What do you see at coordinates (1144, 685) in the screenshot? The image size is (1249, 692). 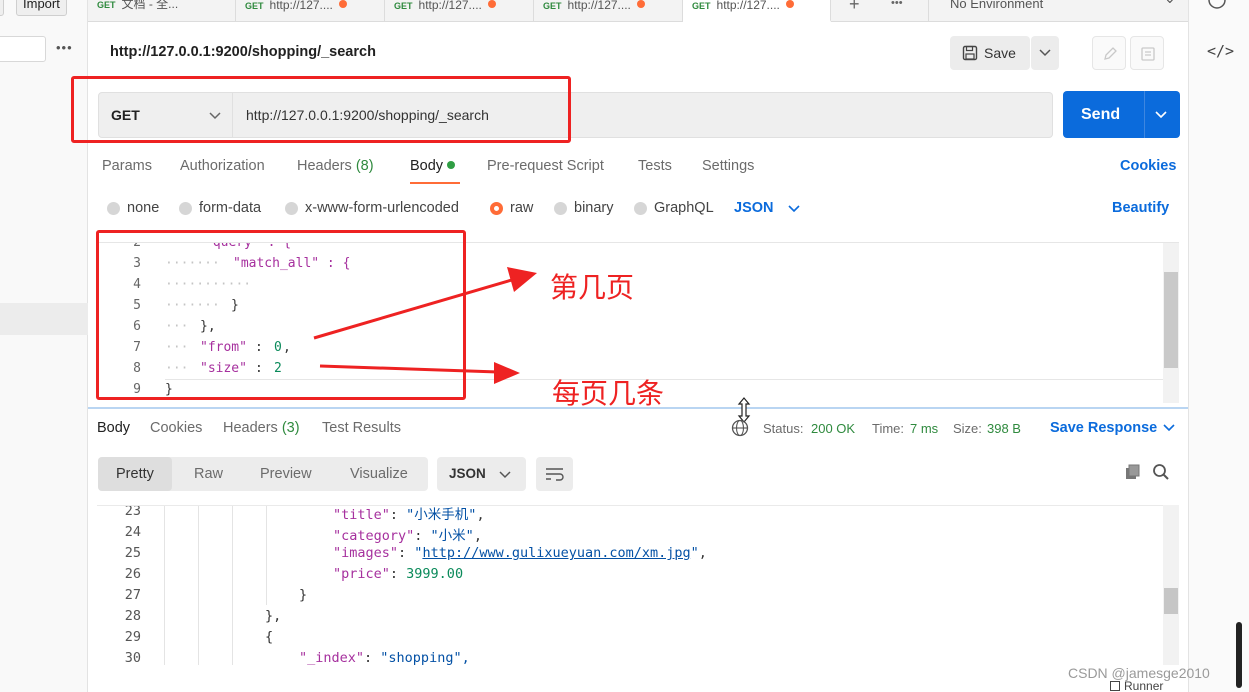 I see `runner-label: Runner` at bounding box center [1144, 685].